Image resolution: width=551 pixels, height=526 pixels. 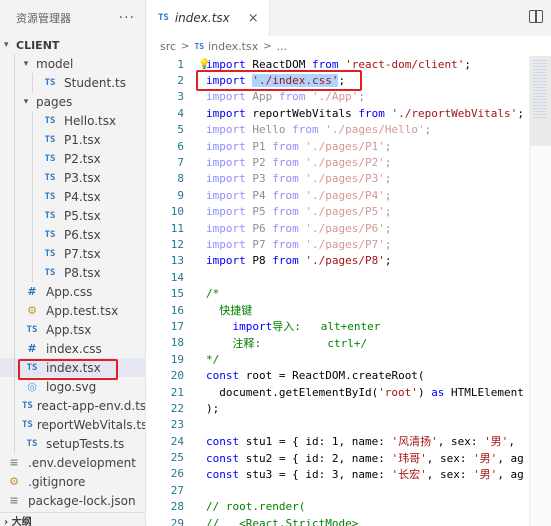 I want to click on code-token: P1, so click(x=259, y=146).